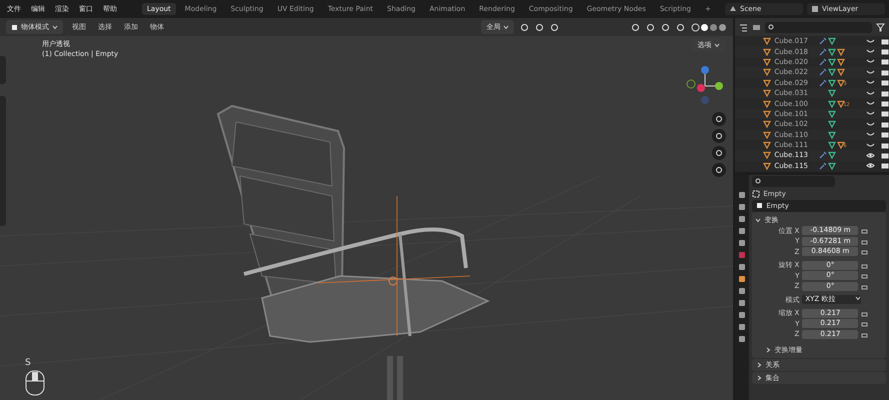 This screenshot has height=400, width=889. Describe the element at coordinates (709, 27) in the screenshot. I see `shading-mode-icon` at that location.